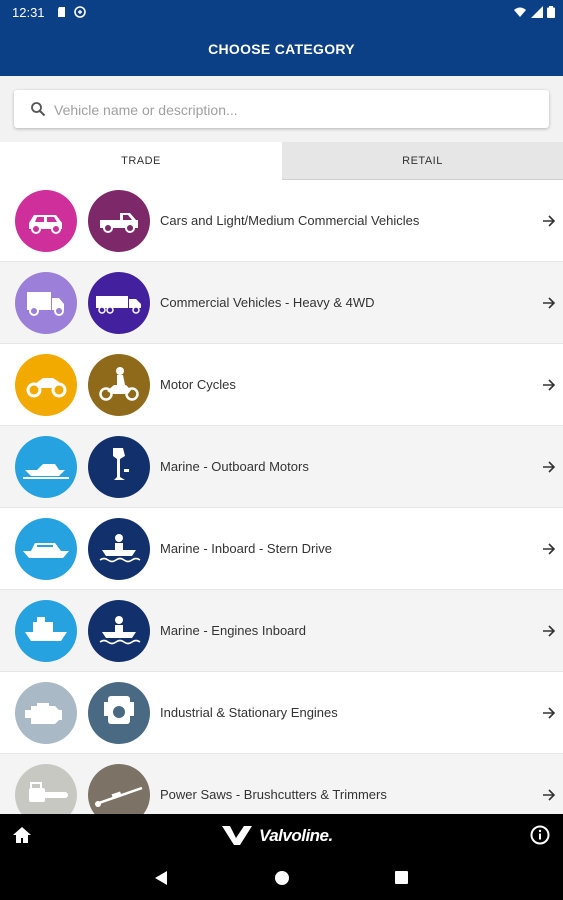 The width and height of the screenshot is (563, 900). I want to click on brand-name: Valvoline., so click(296, 835).